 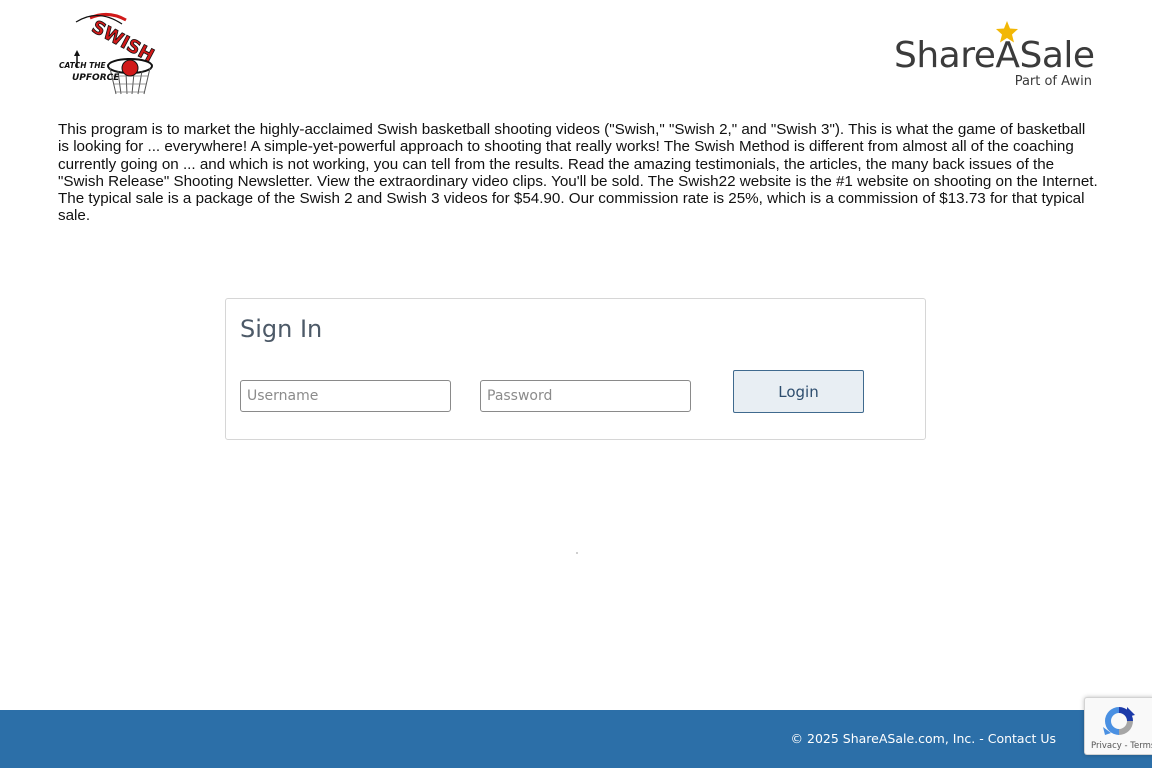 What do you see at coordinates (345, 396) in the screenshot?
I see `username-input` at bounding box center [345, 396].